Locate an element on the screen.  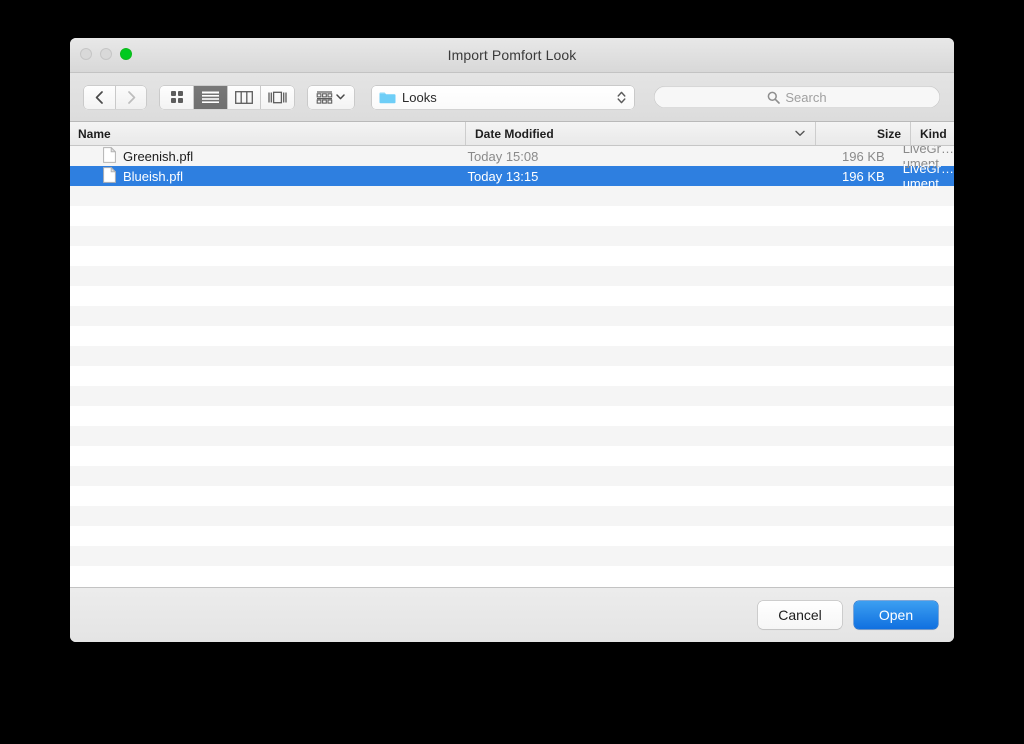
list-view-button is located at coordinates (211, 97).